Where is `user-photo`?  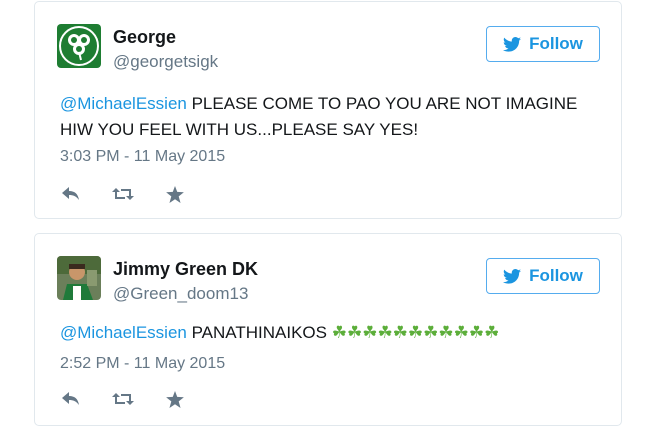
user-photo is located at coordinates (79, 278).